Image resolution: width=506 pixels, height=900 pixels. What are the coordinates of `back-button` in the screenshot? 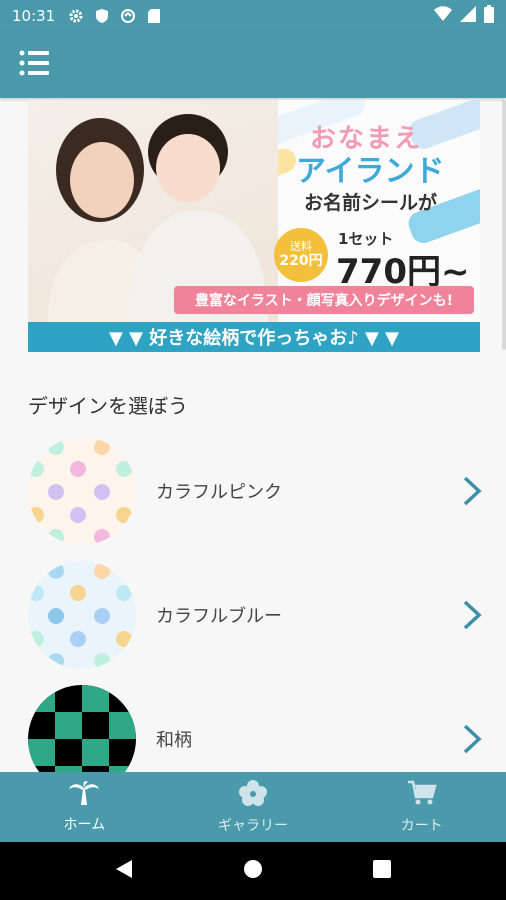 It's located at (124, 871).